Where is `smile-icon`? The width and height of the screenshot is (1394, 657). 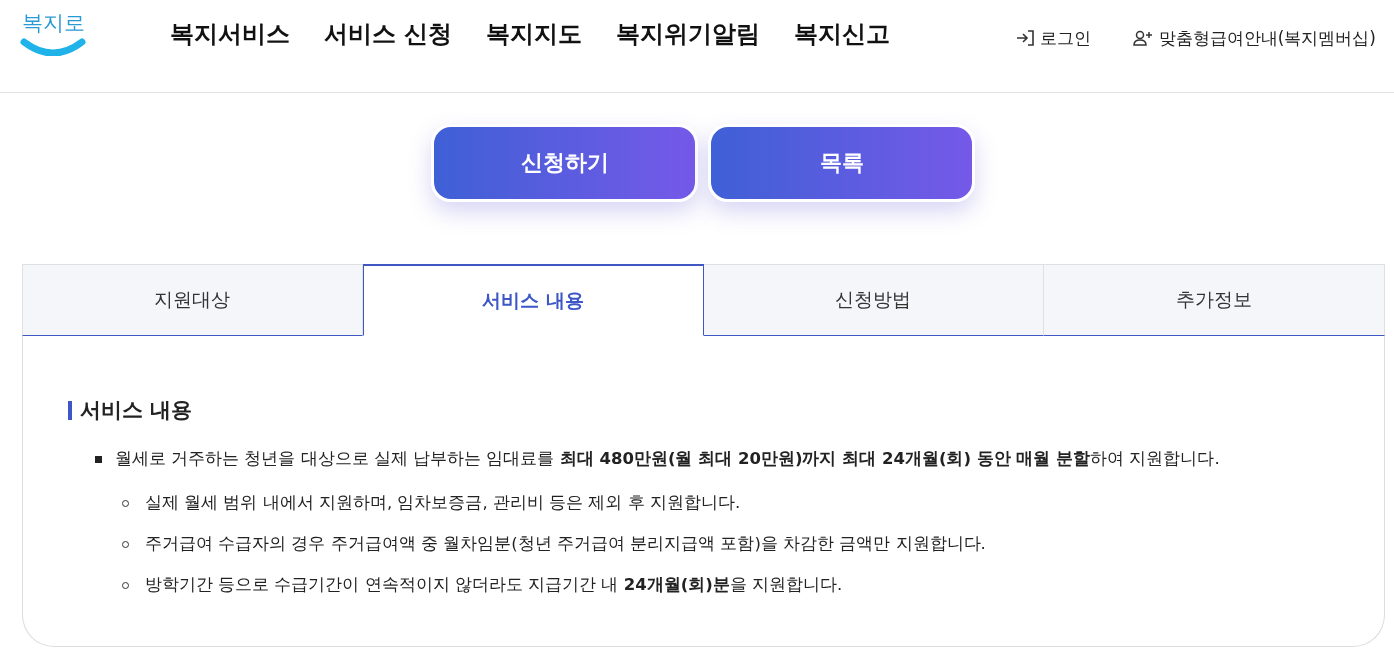
smile-icon is located at coordinates (53, 47).